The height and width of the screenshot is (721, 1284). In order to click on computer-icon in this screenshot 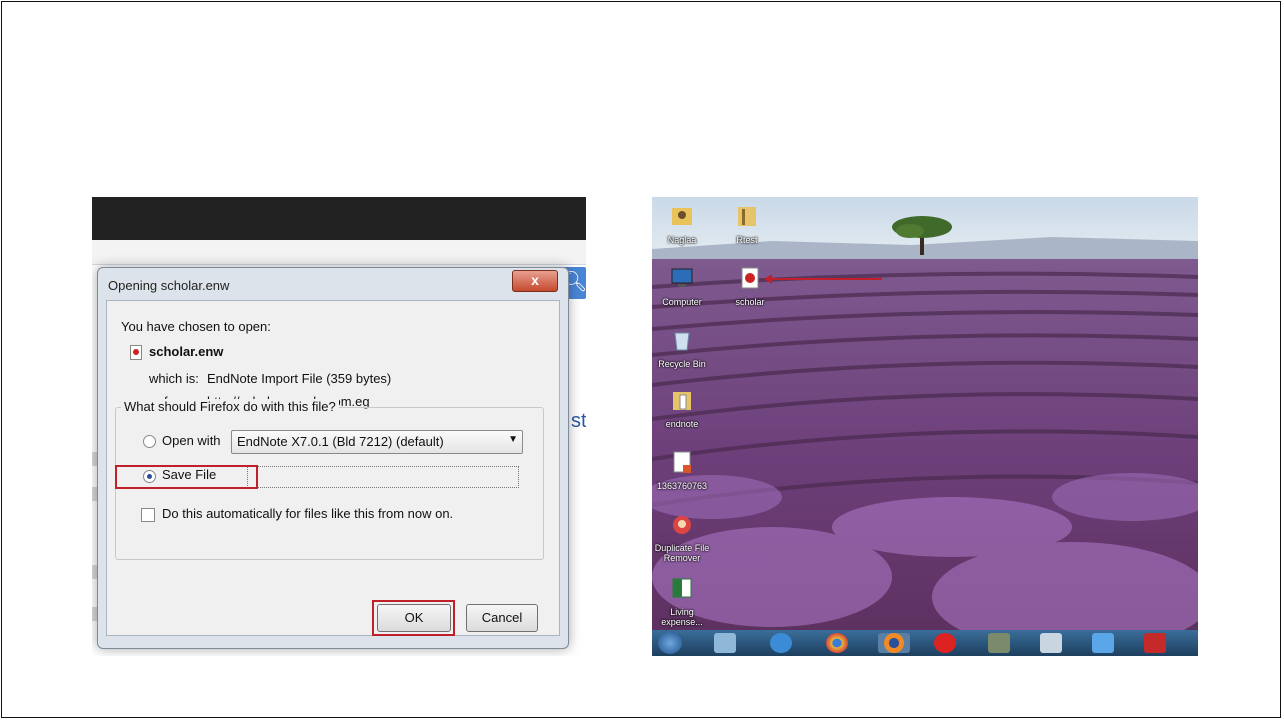, I will do `click(682, 277)`.